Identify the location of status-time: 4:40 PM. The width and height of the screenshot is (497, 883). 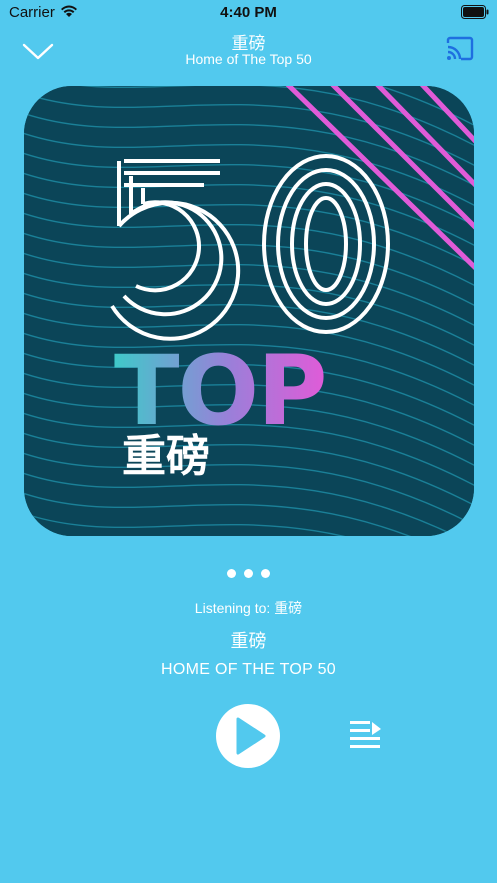
(248, 12).